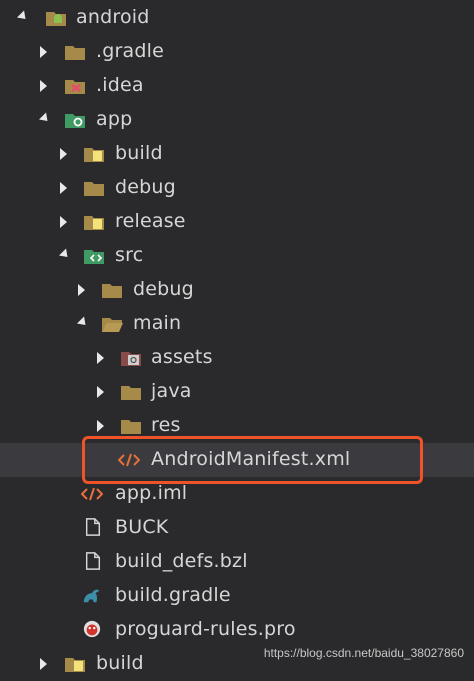 The image size is (474, 681). Describe the element at coordinates (237, 256) in the screenshot. I see `tree-item-src: src` at that location.